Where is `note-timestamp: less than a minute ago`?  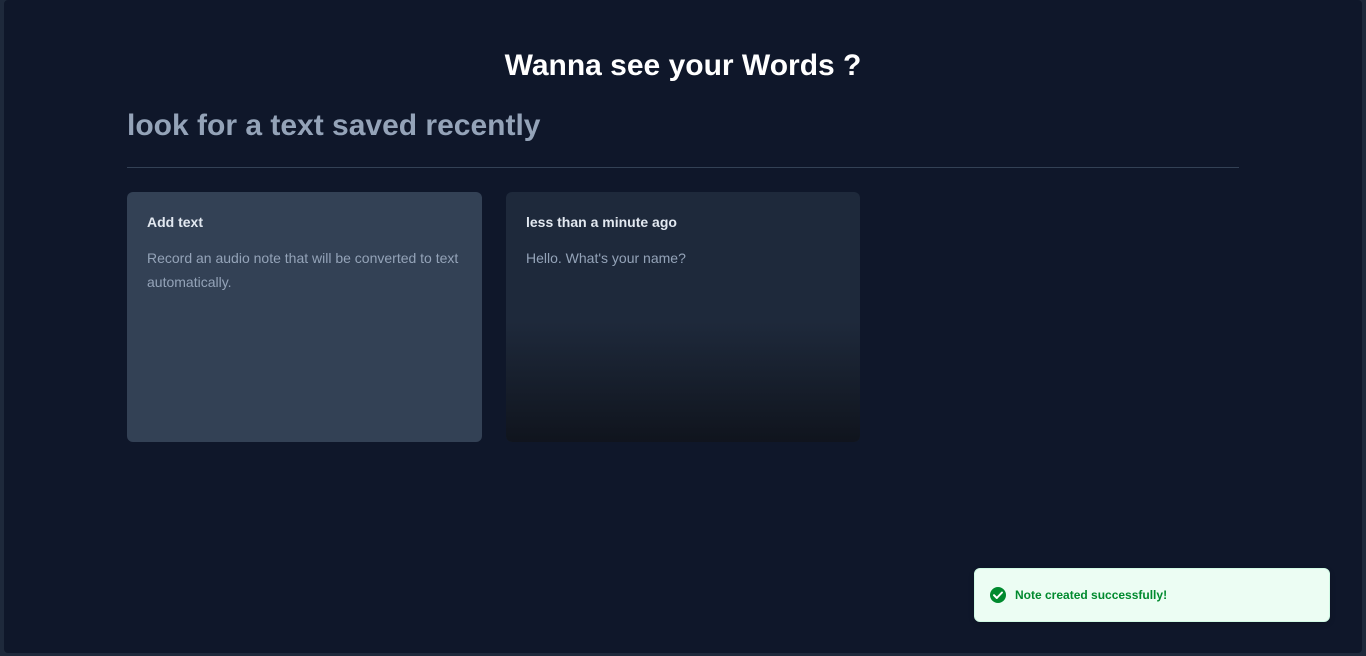 note-timestamp: less than a minute ago is located at coordinates (601, 222).